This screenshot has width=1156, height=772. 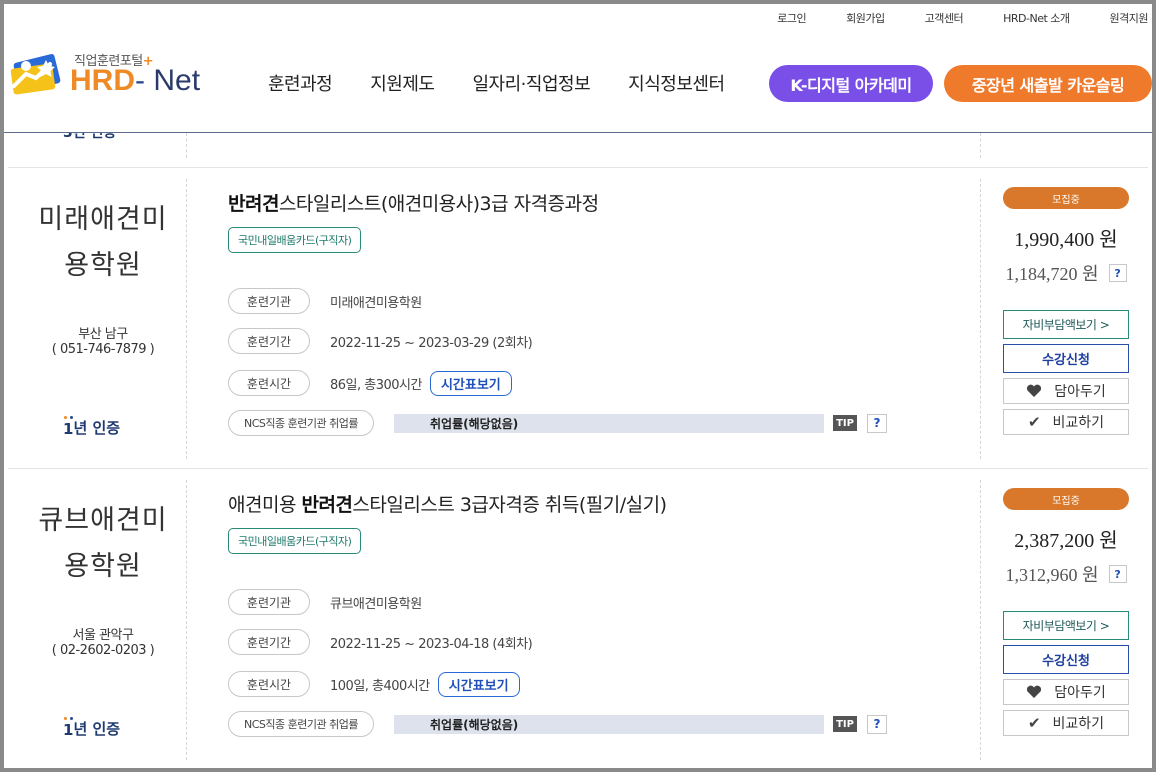 I want to click on customer-center-link: 고객센터, so click(x=944, y=18).